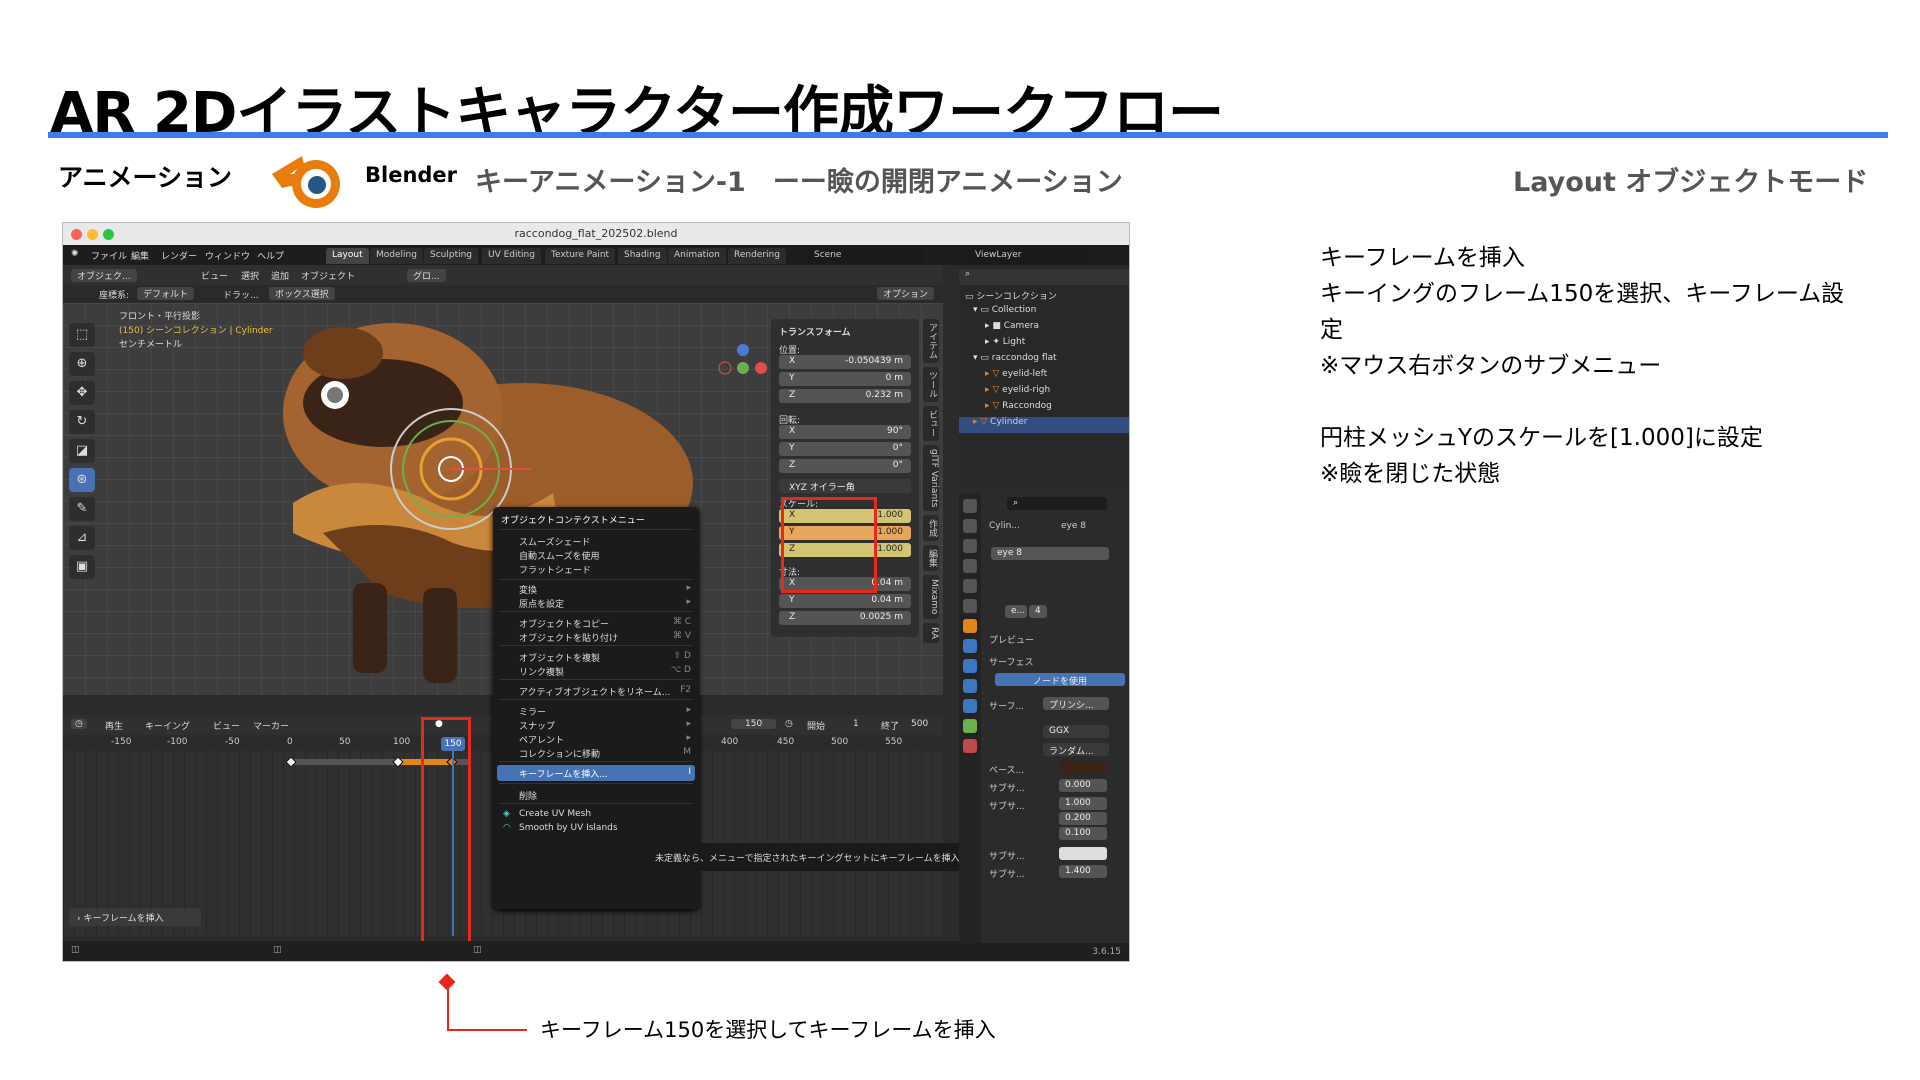 The height and width of the screenshot is (1080, 1920). Describe the element at coordinates (970, 706) in the screenshot. I see `constraints-tab-icon` at that location.